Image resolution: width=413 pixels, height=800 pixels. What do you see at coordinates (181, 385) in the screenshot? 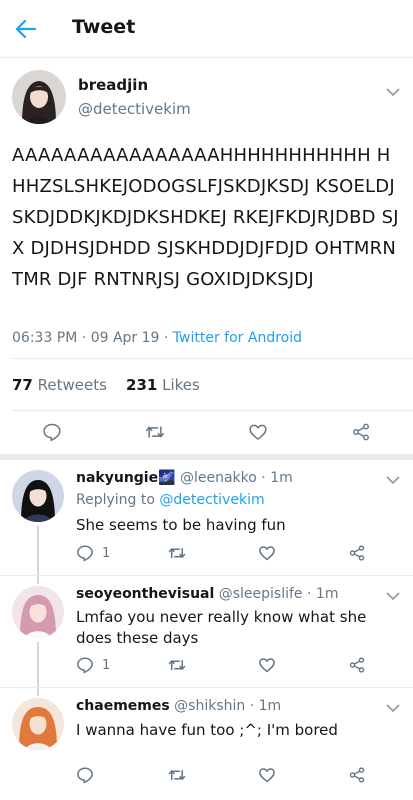
I see `likes-label: Likes` at bounding box center [181, 385].